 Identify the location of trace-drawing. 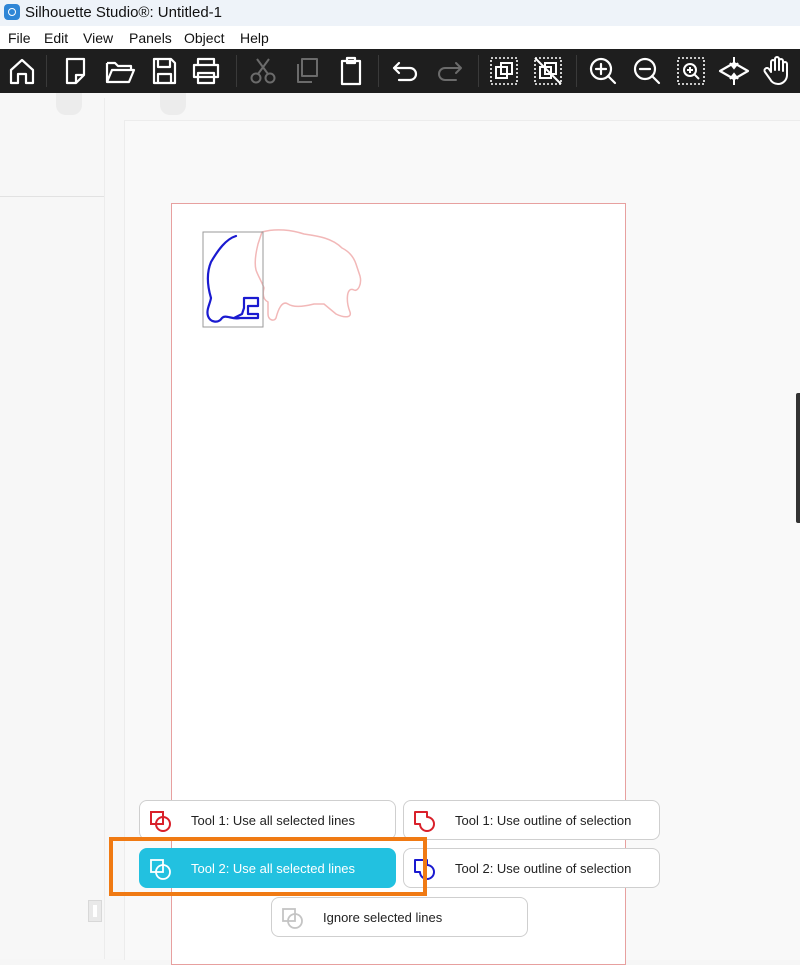
(286, 281).